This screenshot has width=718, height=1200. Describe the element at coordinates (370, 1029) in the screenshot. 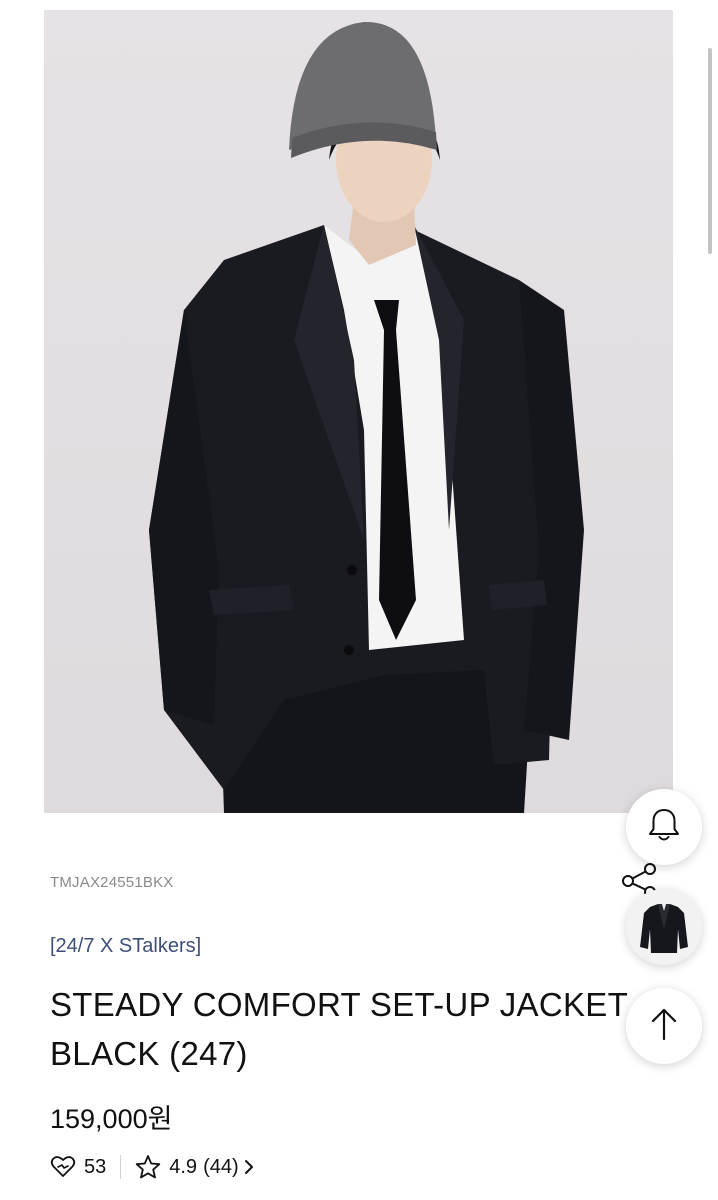

I see `product-title: STEADY COMFORT SET-UP JACKET BLACK (247)` at that location.